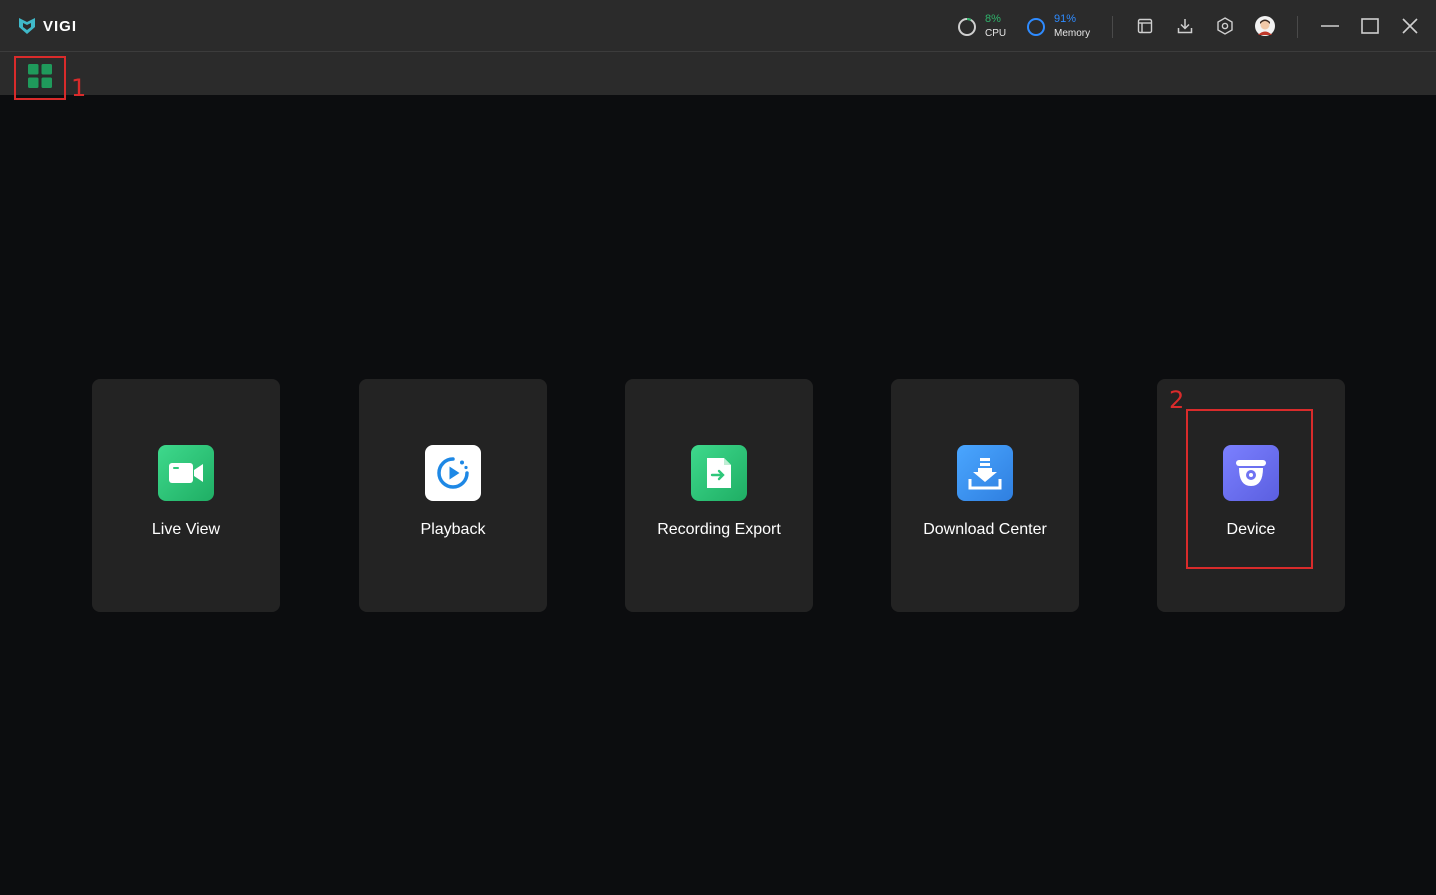  I want to click on download-center-card: Download Center, so click(985, 495).